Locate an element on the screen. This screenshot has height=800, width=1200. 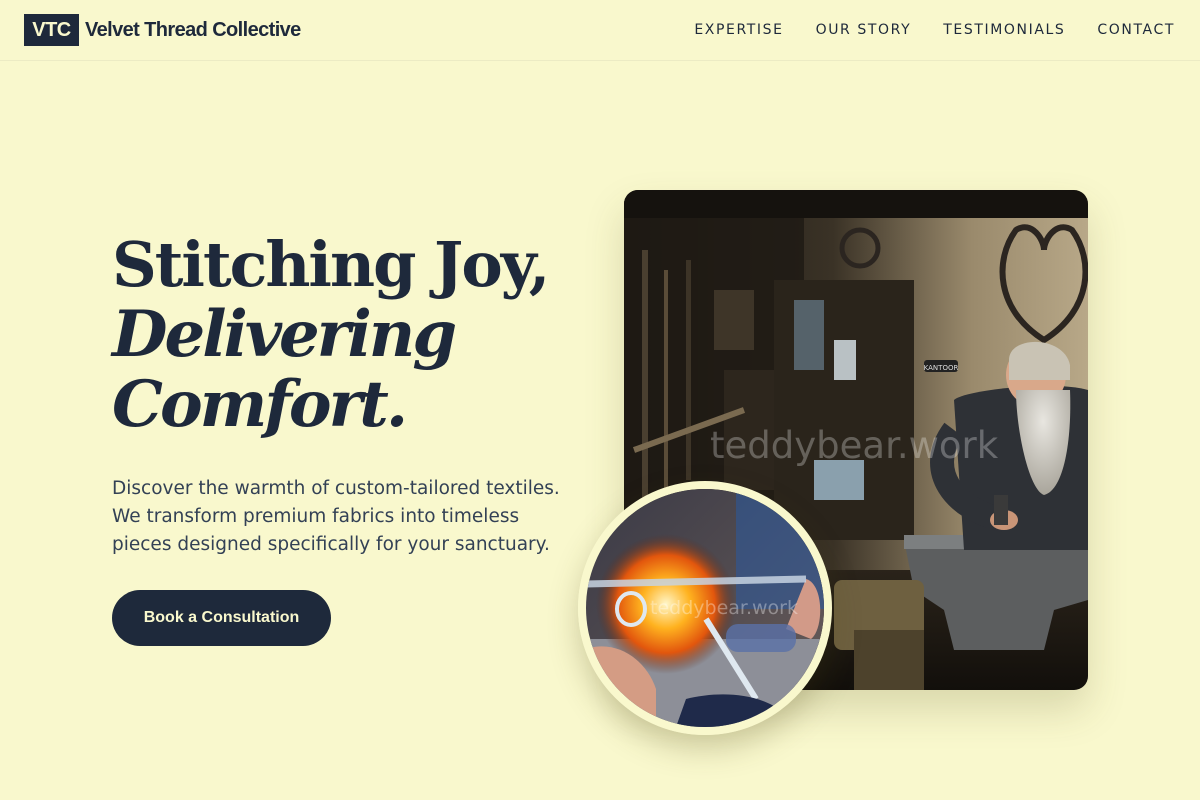
nav-link-testimonials: TESTIMONIALS is located at coordinates (1004, 30).